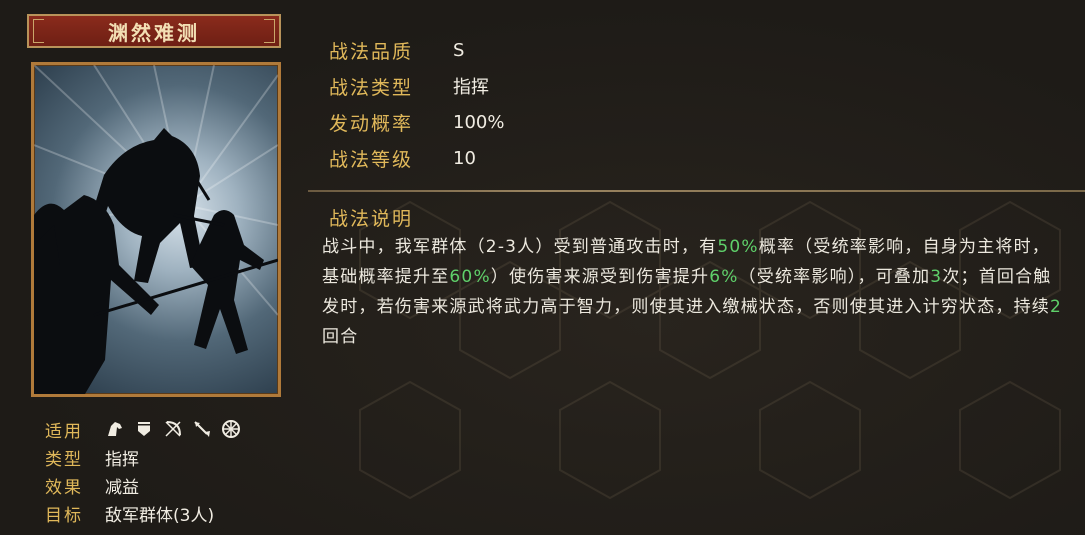 This screenshot has width=1085, height=535. I want to click on desc-highlight: 60%, so click(470, 277).